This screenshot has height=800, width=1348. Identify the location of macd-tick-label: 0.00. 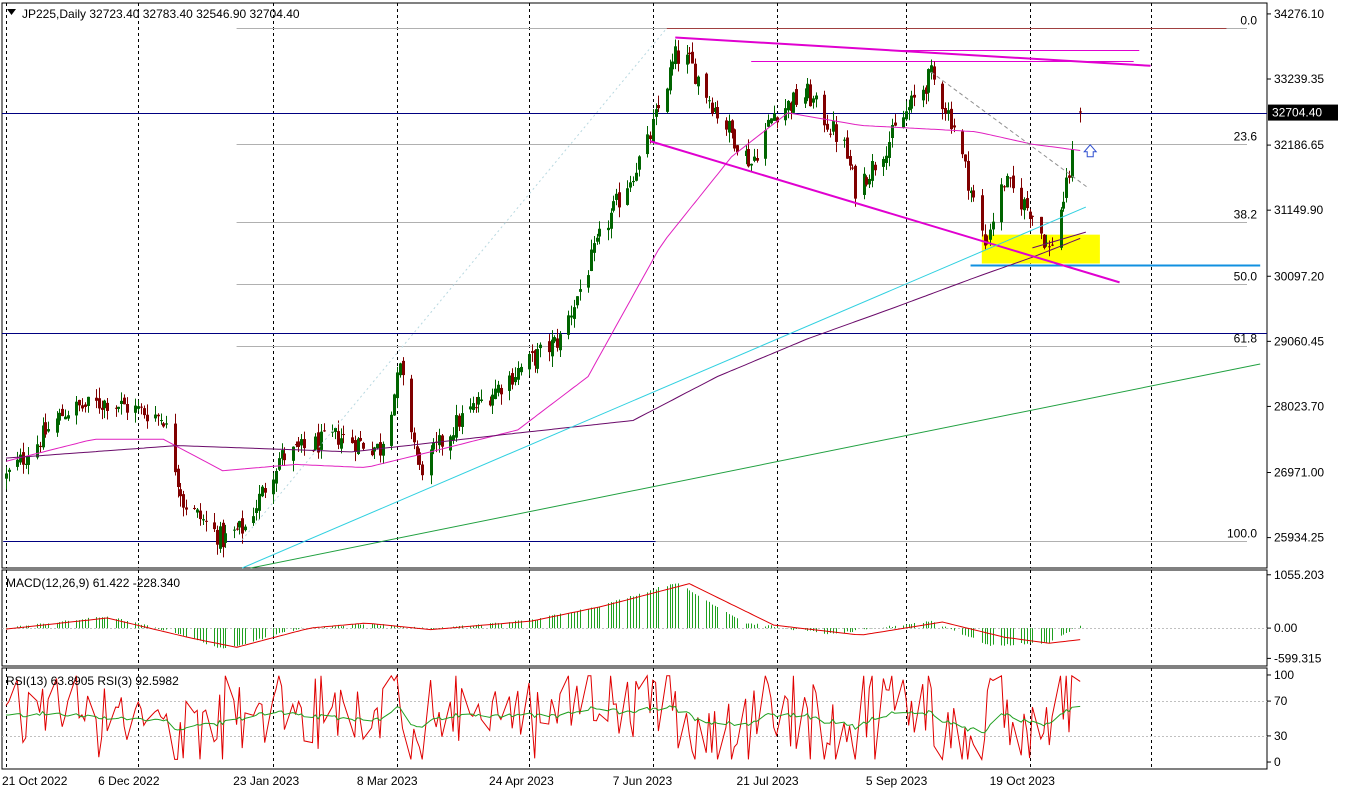
(1286, 628).